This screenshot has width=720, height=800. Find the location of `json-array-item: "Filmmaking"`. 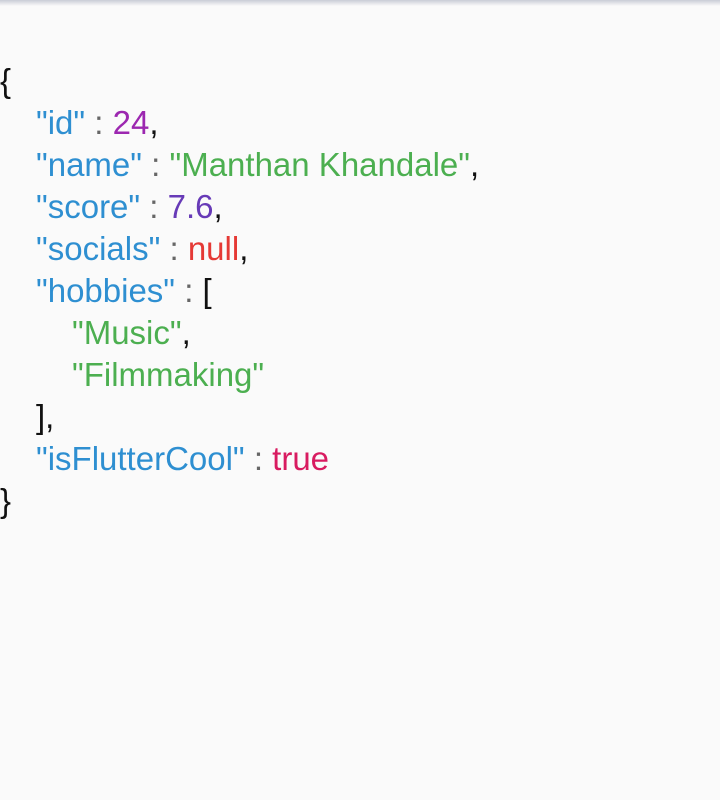

json-array-item: "Filmmaking" is located at coordinates (360, 375).